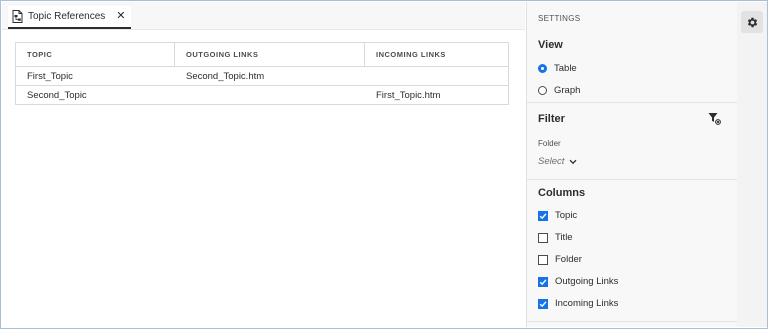  I want to click on gear-icon, so click(752, 22).